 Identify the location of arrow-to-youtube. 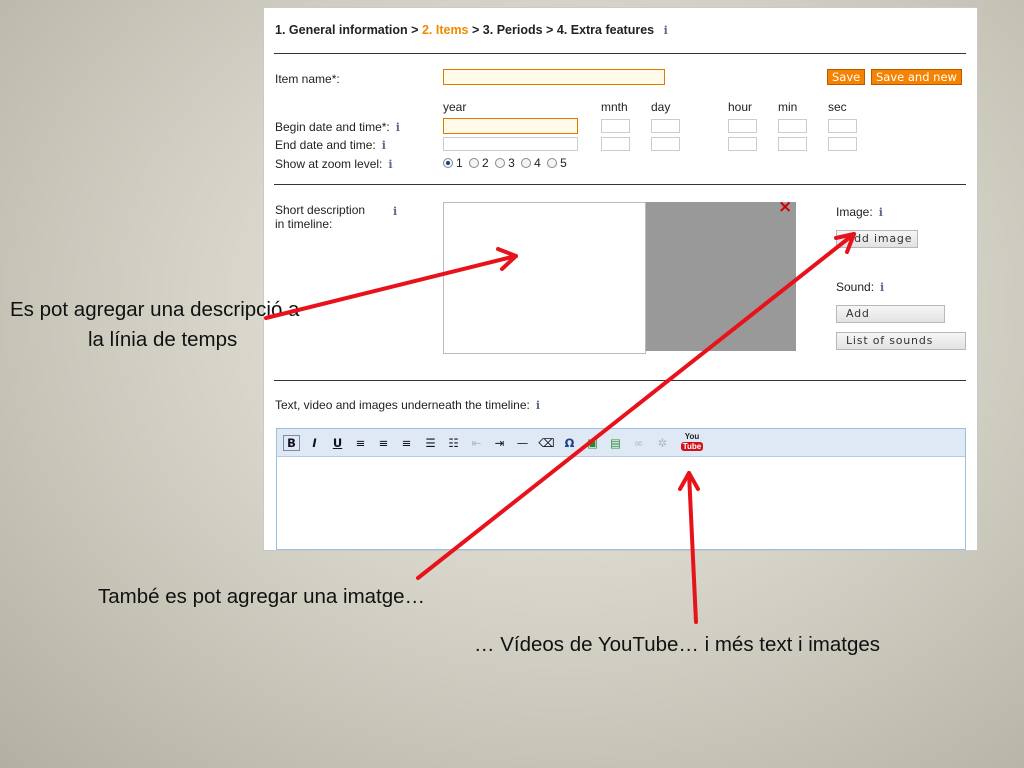
(689, 547).